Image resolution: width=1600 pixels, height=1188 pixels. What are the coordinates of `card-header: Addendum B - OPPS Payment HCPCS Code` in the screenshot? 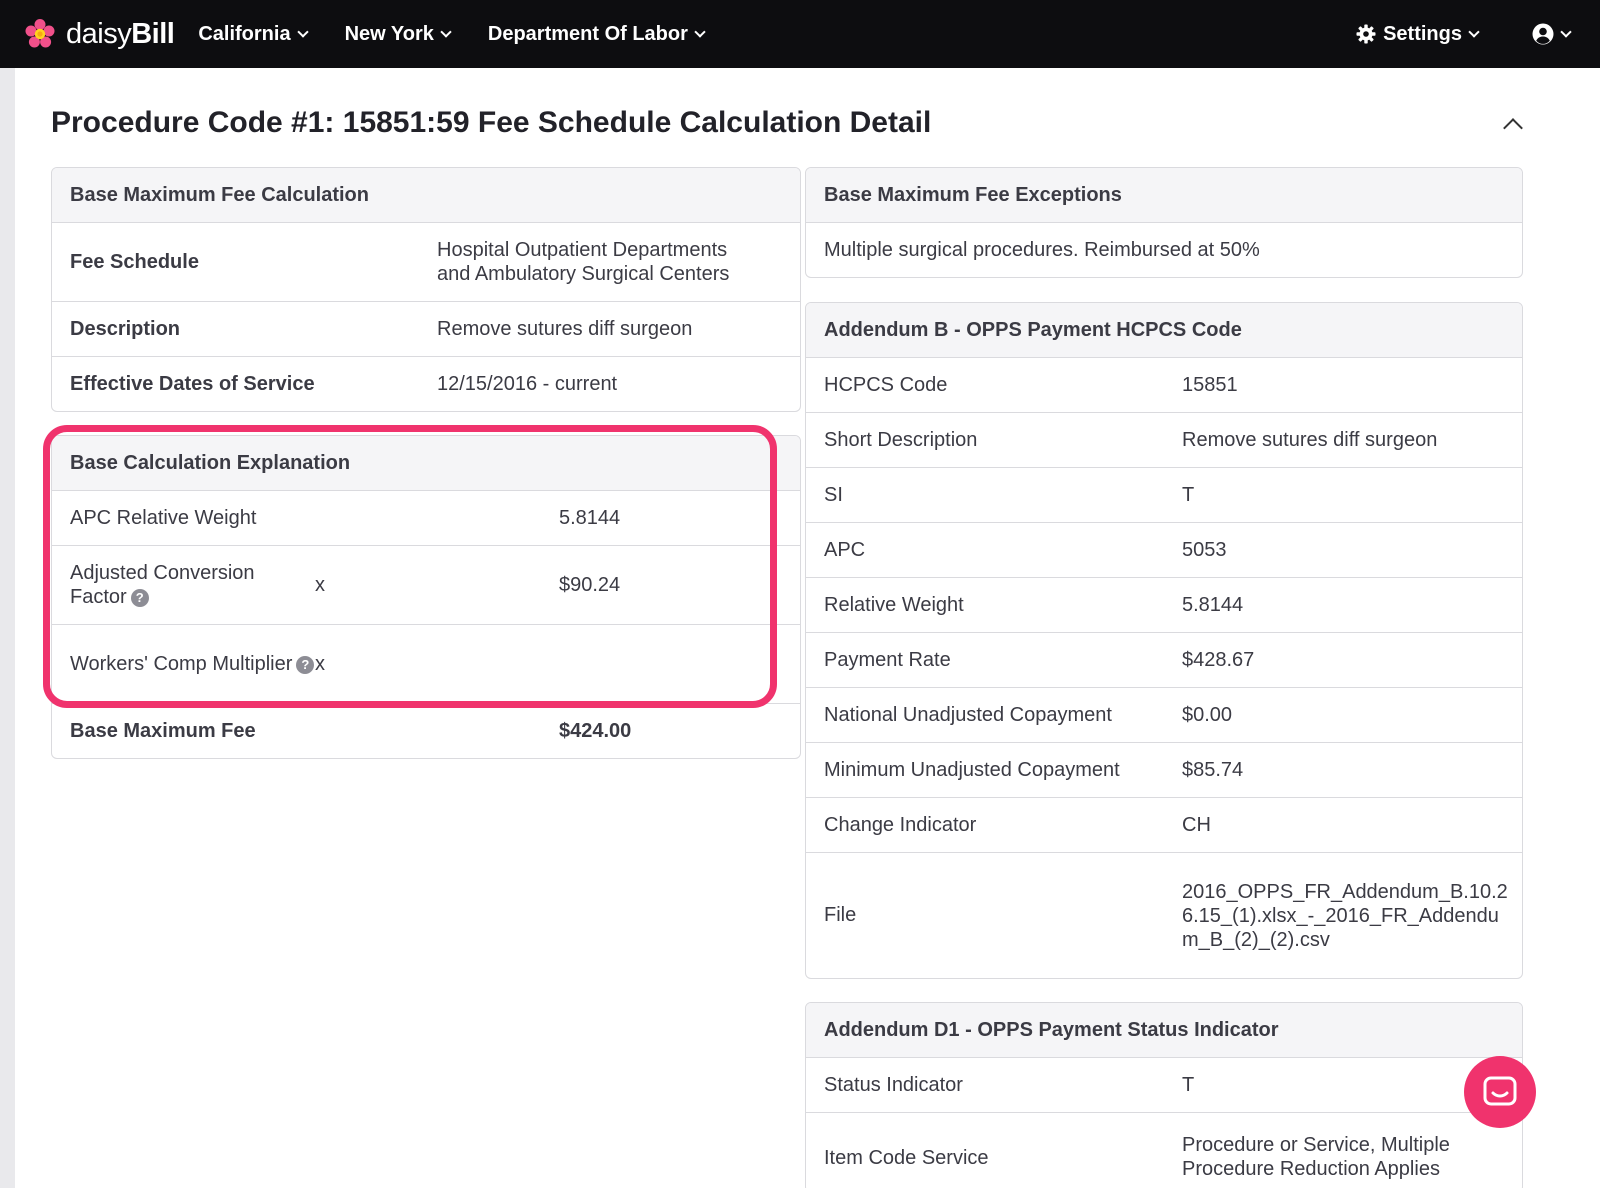 It's located at (1164, 330).